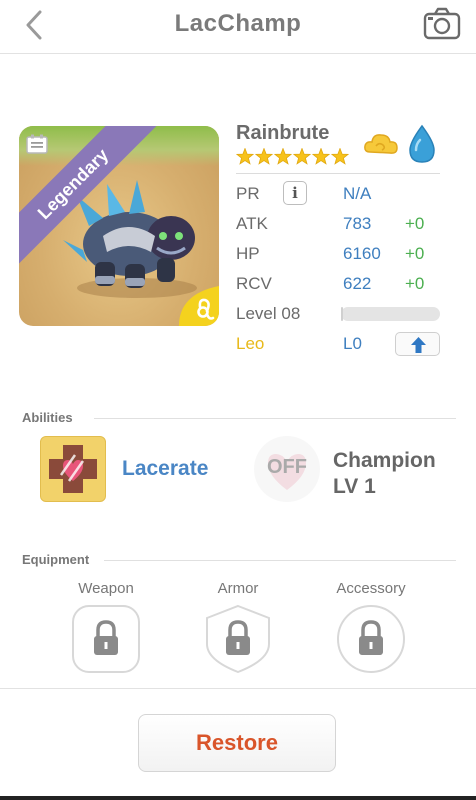  What do you see at coordinates (268, 313) in the screenshot?
I see `level-label: Level 08` at bounding box center [268, 313].